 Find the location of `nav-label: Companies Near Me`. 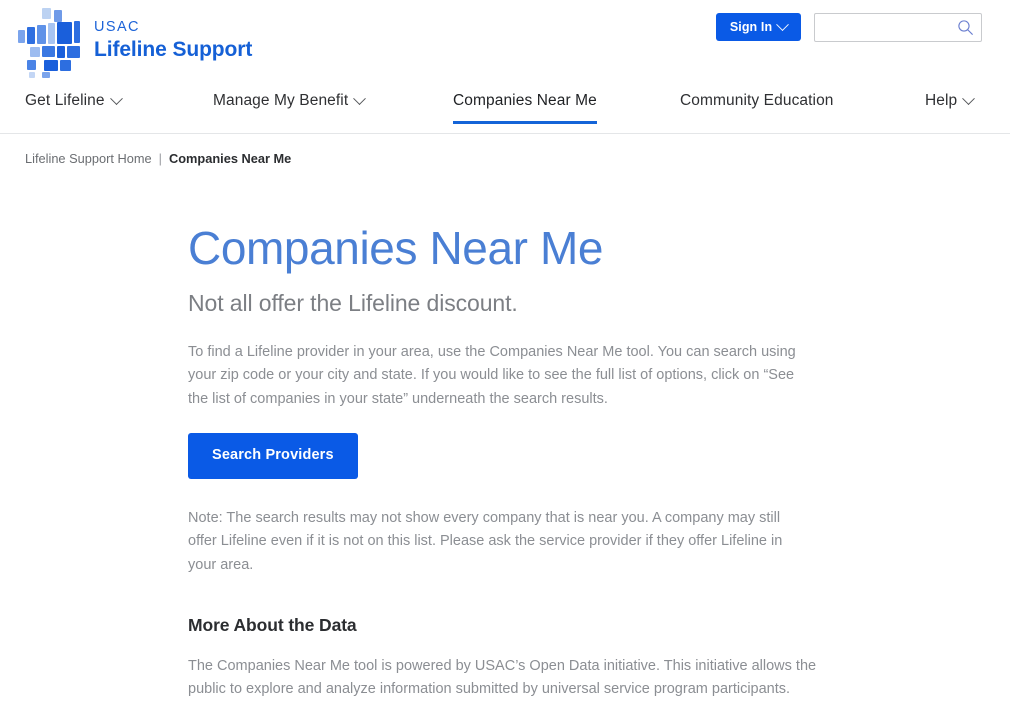

nav-label: Companies Near Me is located at coordinates (525, 100).